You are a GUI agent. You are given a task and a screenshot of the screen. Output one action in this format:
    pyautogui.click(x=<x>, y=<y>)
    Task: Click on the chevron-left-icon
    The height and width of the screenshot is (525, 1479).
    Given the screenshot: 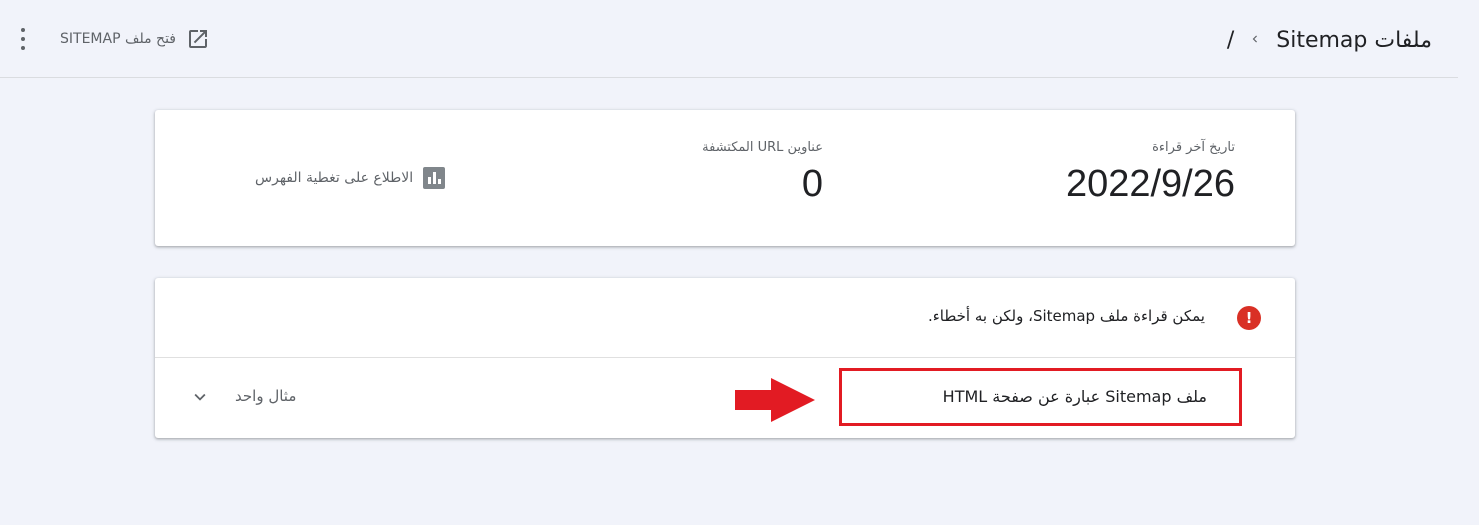 What is the action you would take?
    pyautogui.click(x=1255, y=40)
    